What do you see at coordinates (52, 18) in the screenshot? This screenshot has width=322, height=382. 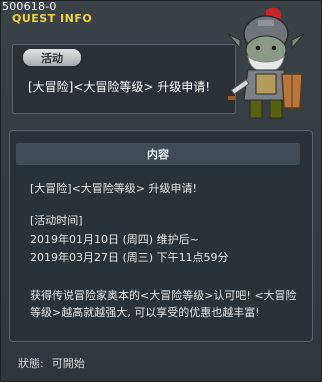 I see `window-title: QUEST INFO` at bounding box center [52, 18].